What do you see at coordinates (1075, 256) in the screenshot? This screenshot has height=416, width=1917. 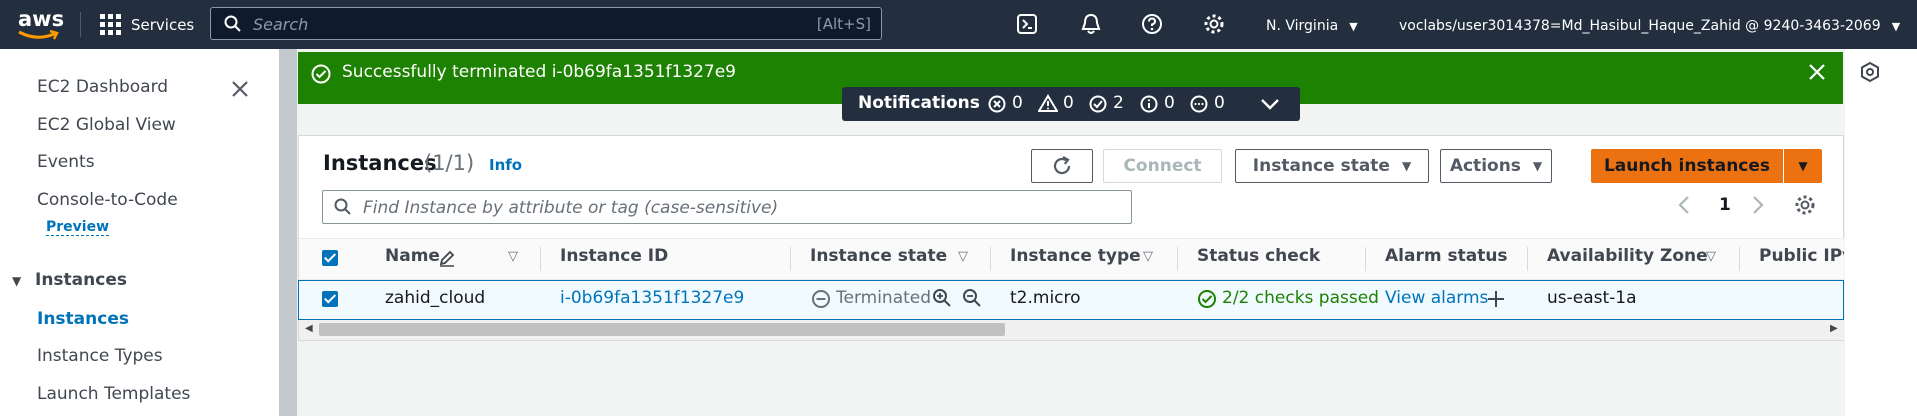 I see `column-header-instance-type: Instance type` at bounding box center [1075, 256].